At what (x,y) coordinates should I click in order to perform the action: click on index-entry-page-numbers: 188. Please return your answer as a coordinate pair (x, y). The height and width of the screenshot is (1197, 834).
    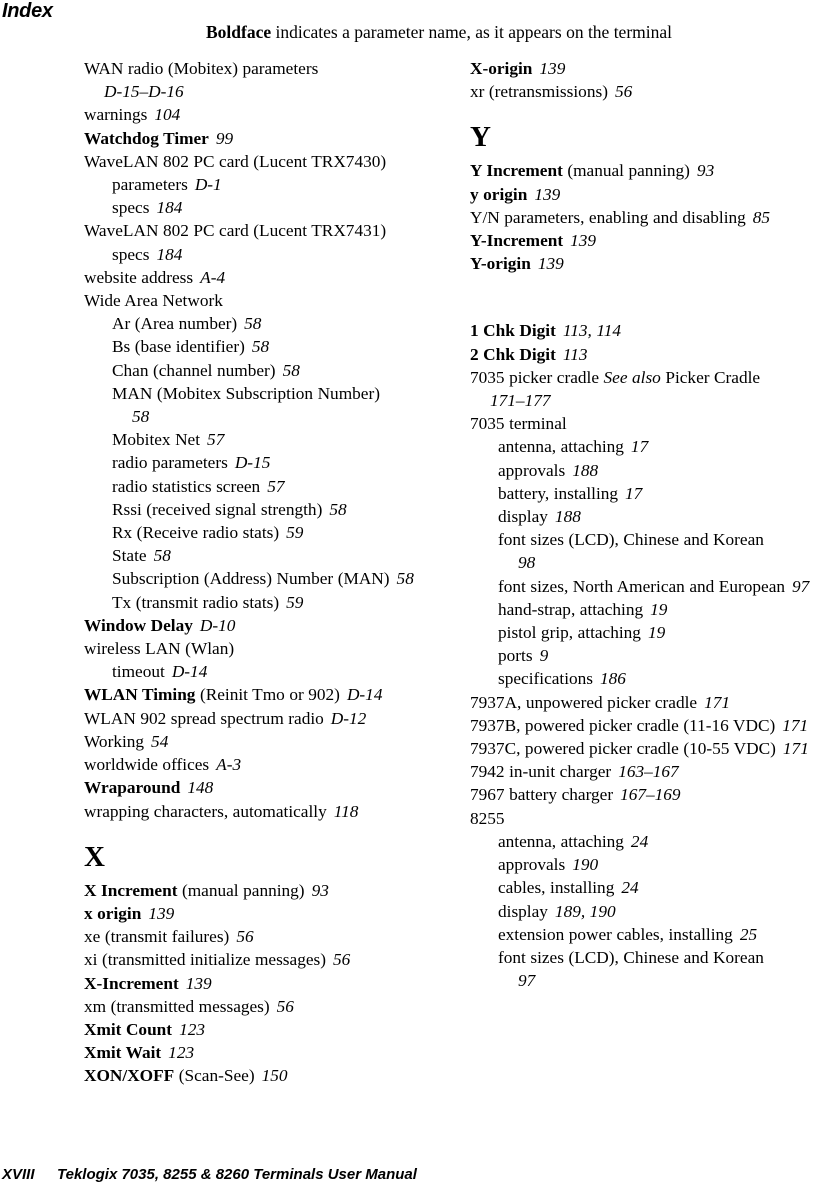
    Looking at the image, I should click on (585, 470).